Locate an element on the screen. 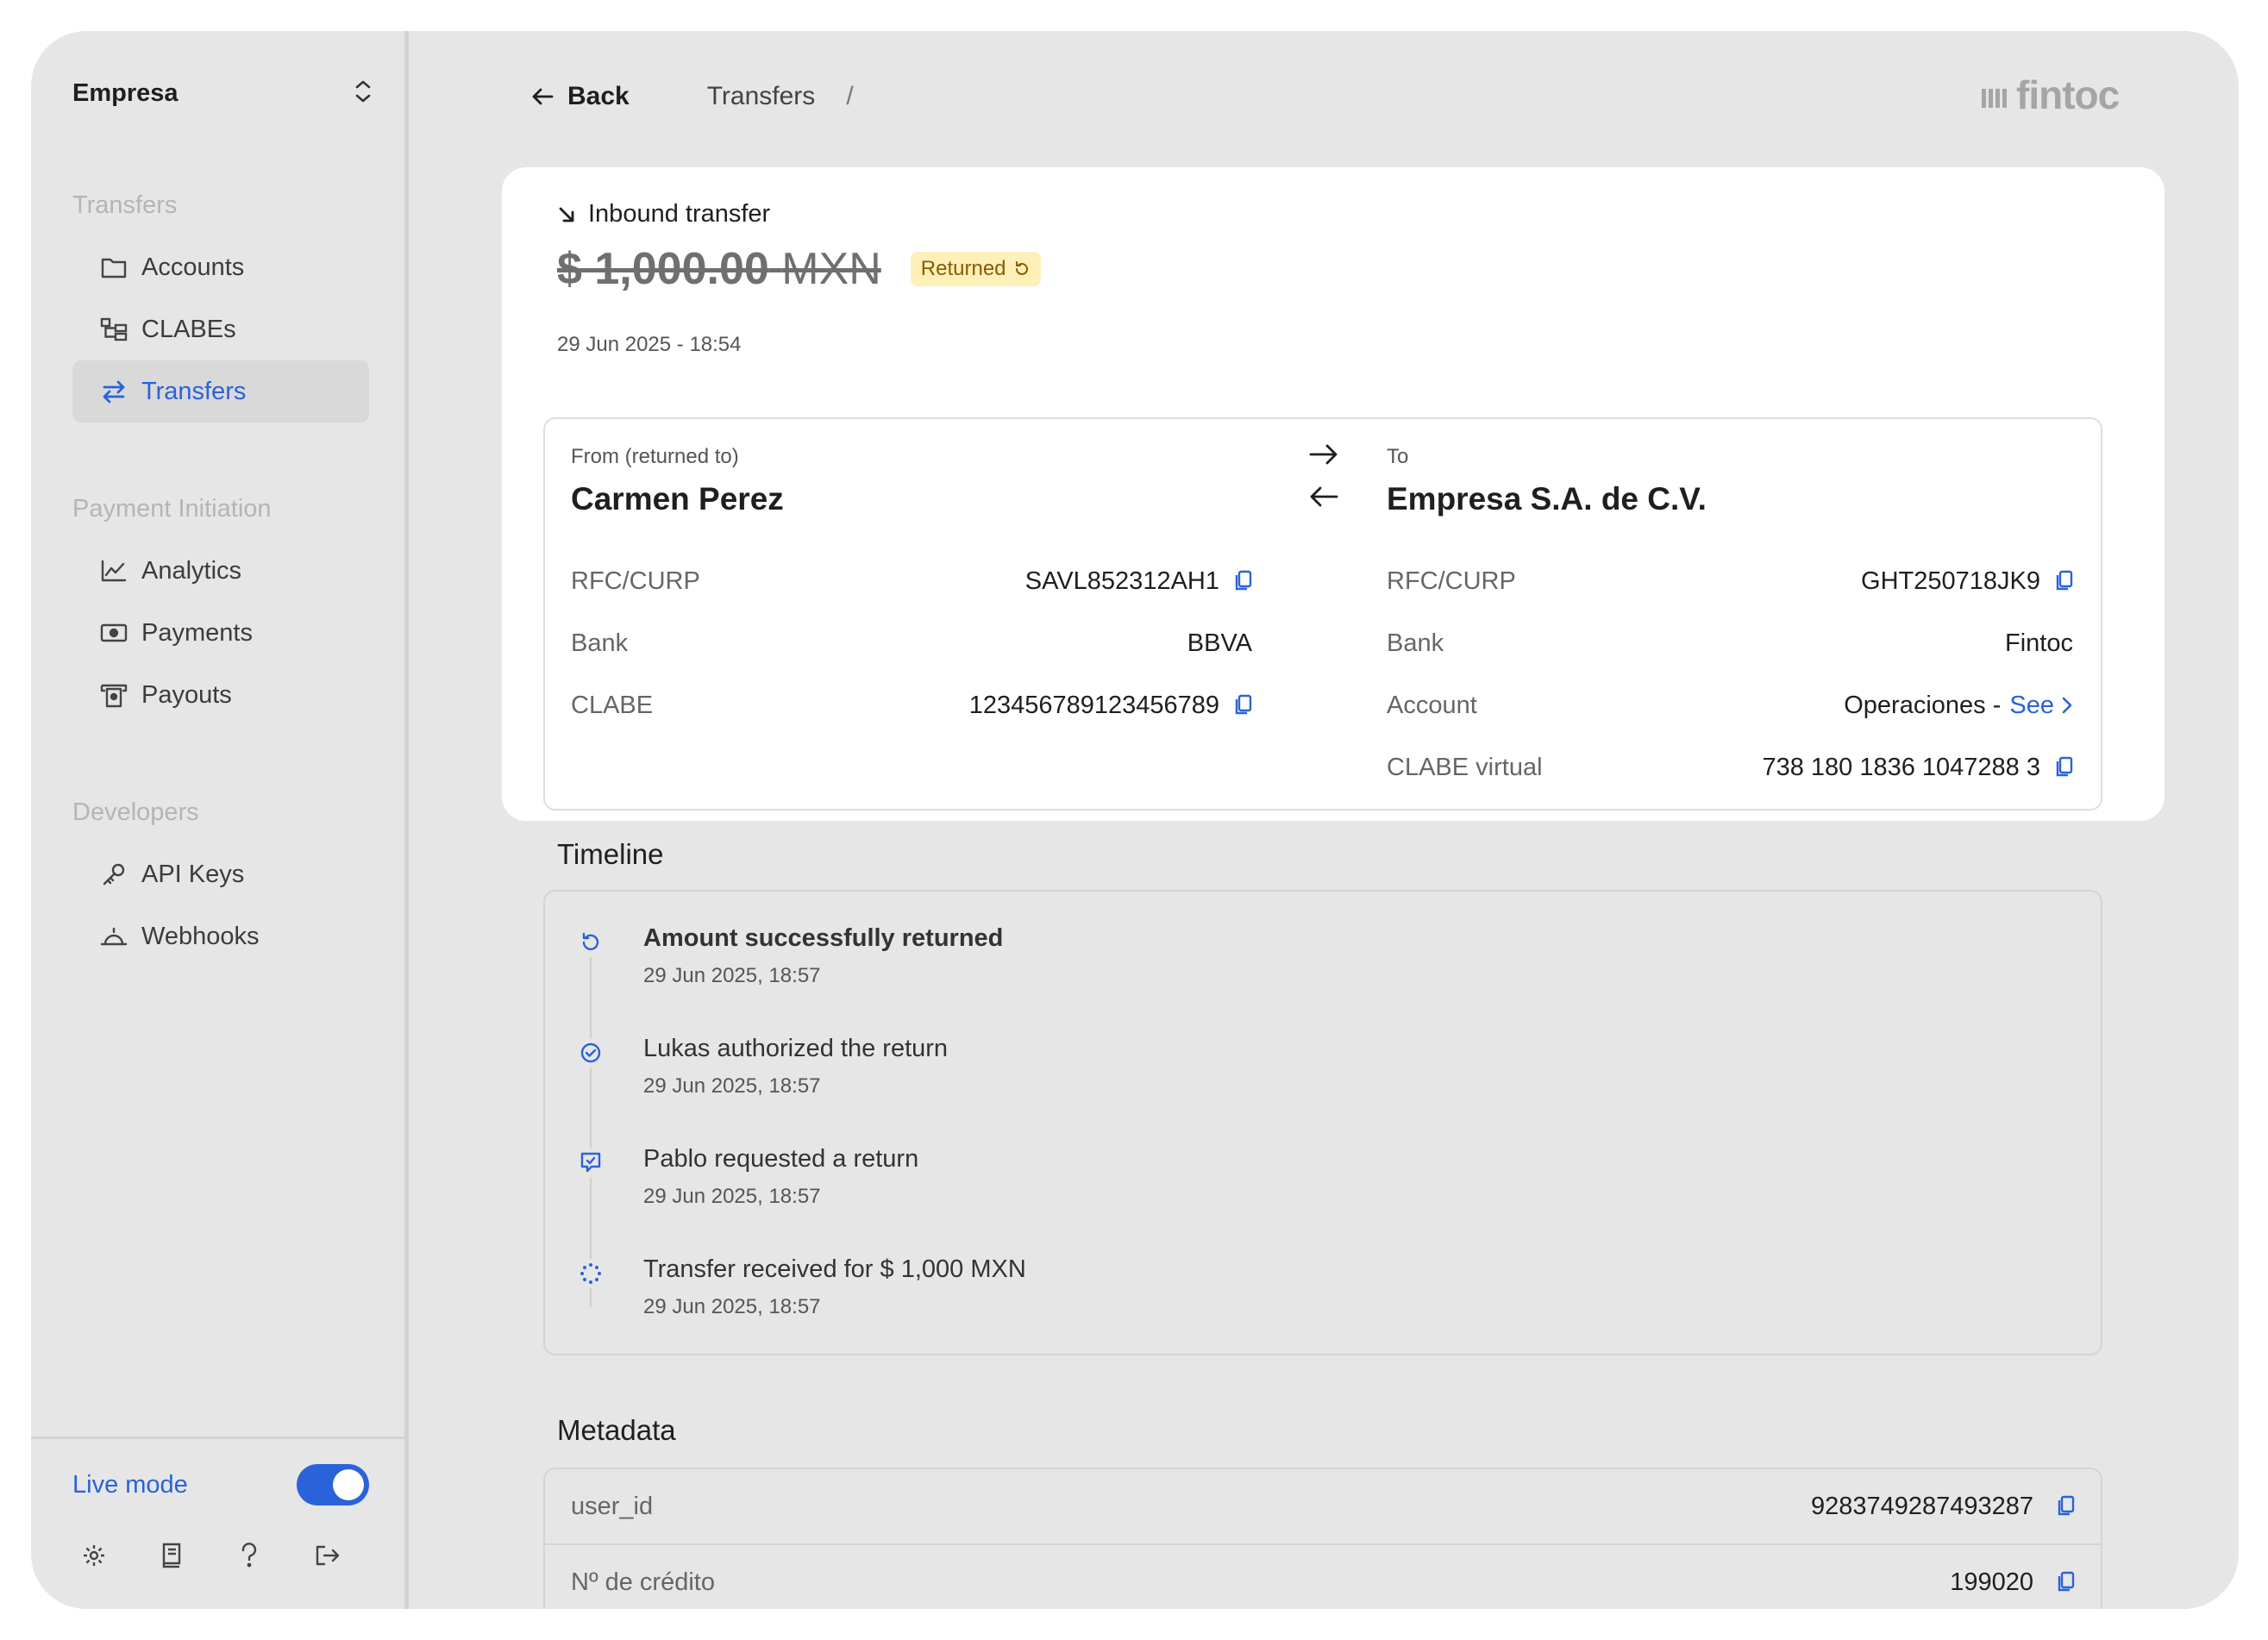 This screenshot has height=1640, width=2268. field-key: CLABE is located at coordinates (612, 705).